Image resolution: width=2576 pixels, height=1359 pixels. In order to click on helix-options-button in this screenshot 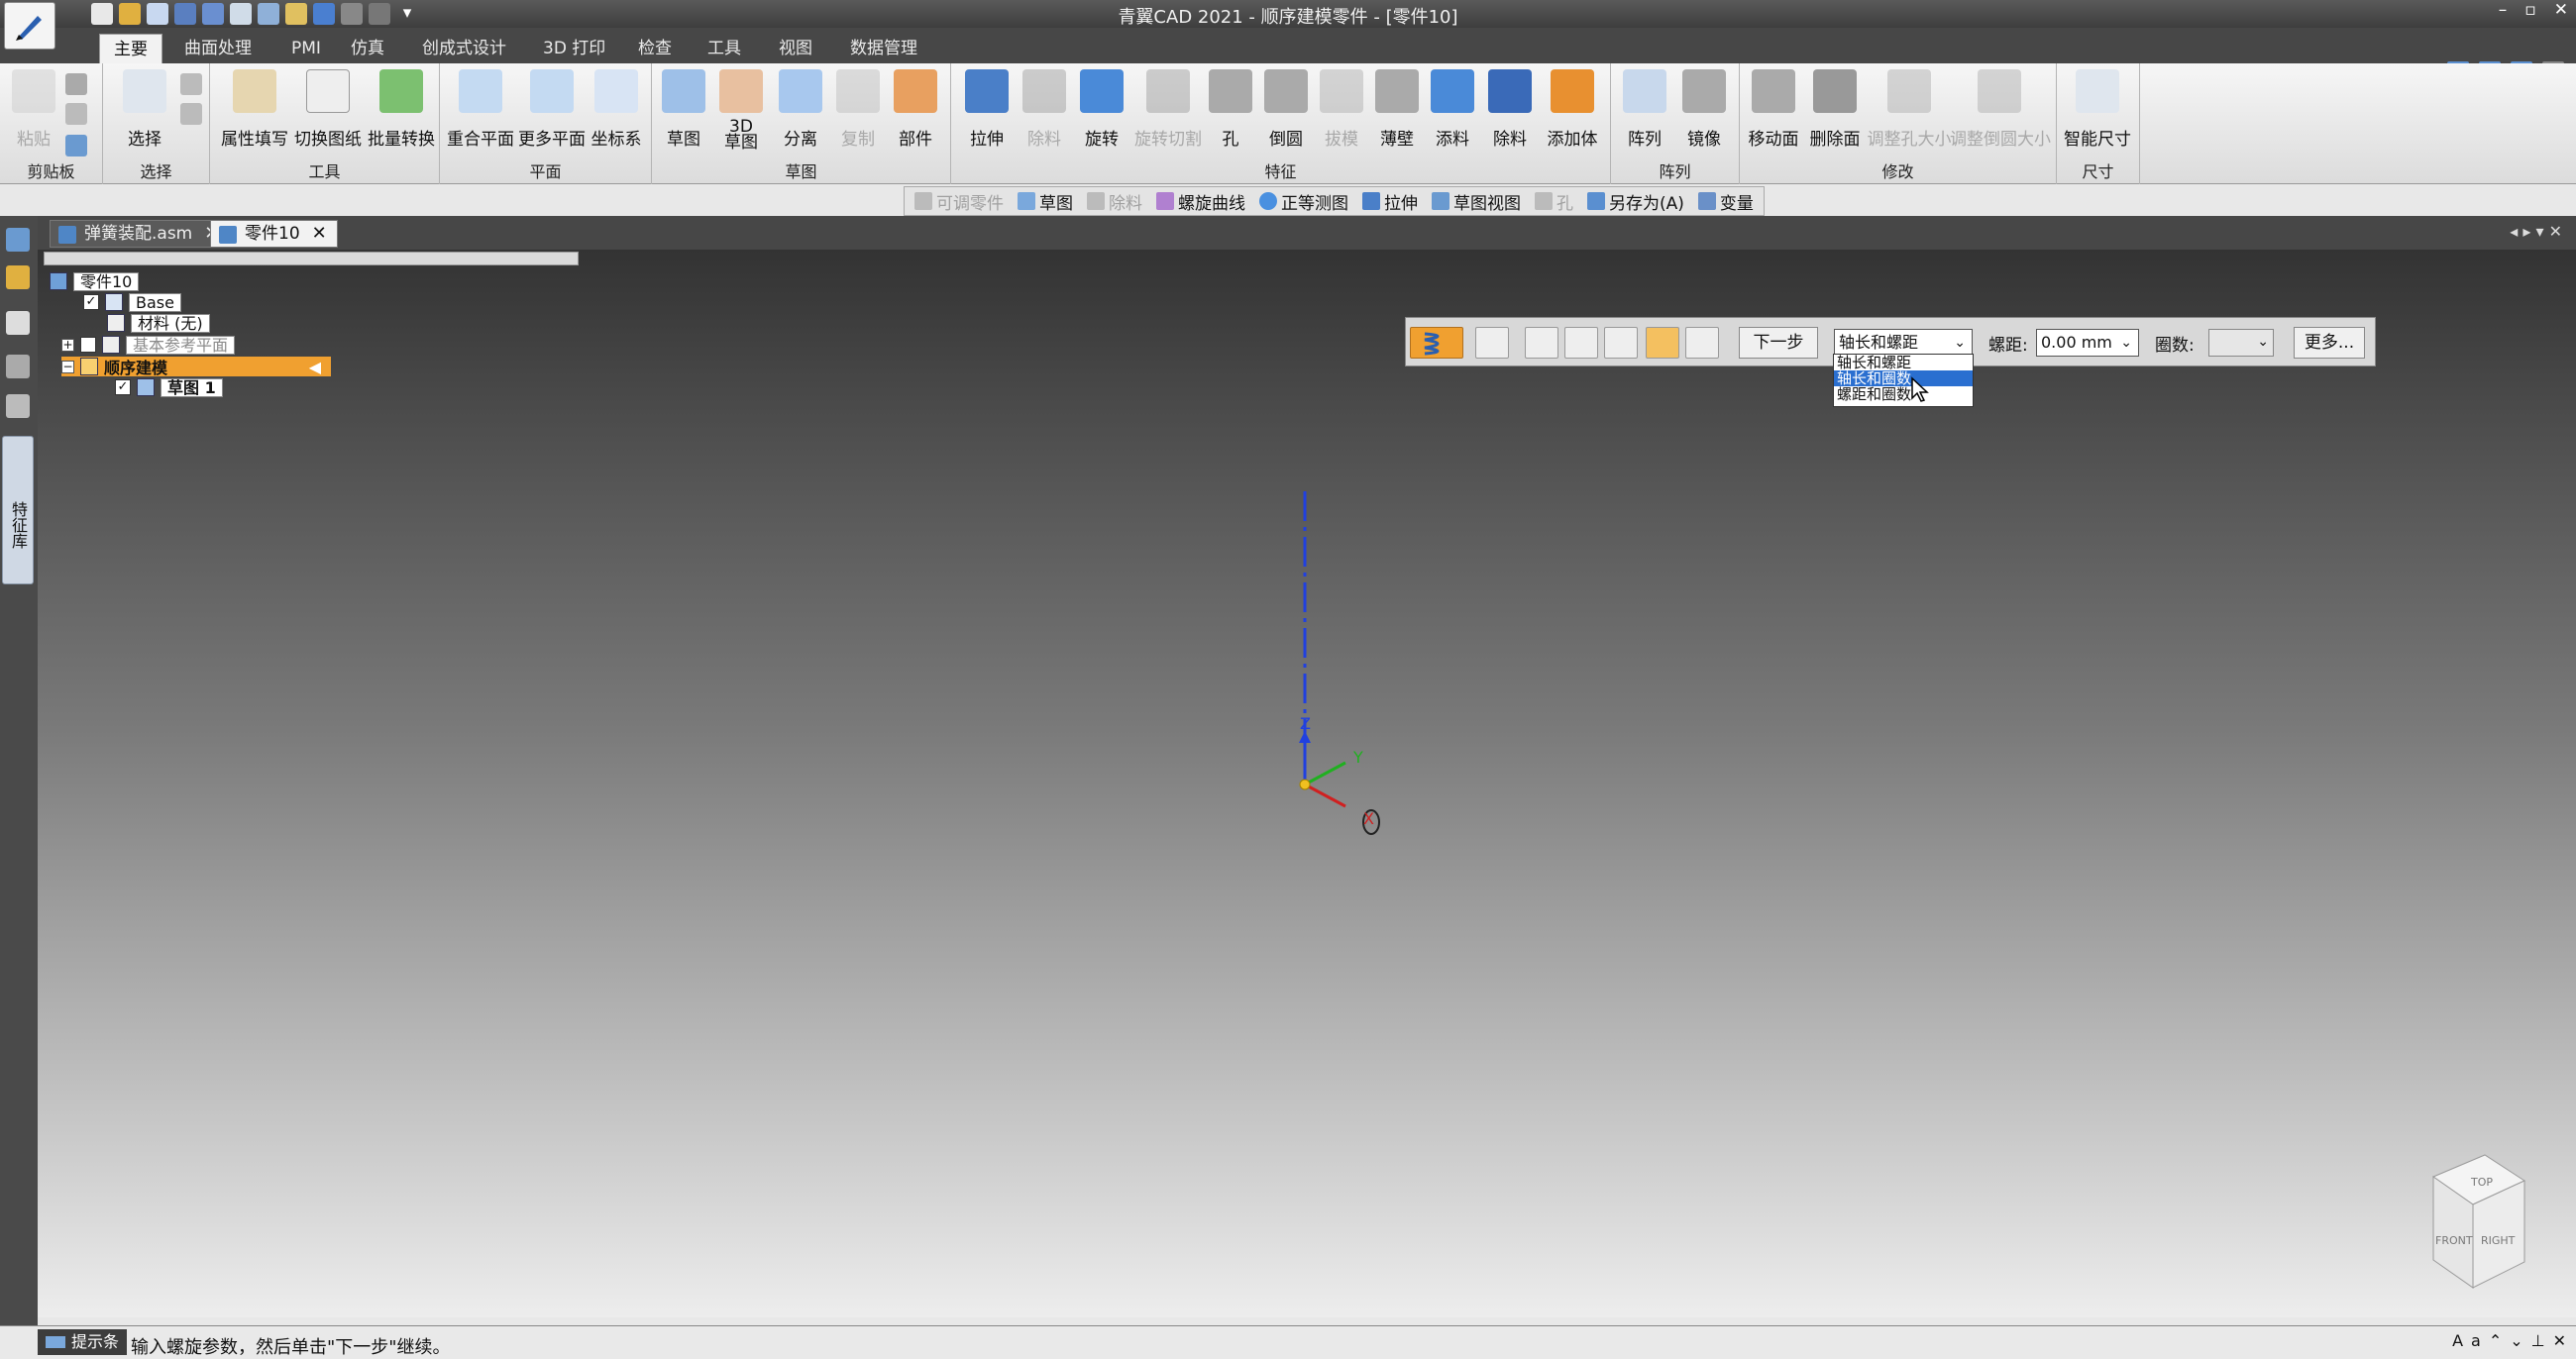, I will do `click(1436, 343)`.